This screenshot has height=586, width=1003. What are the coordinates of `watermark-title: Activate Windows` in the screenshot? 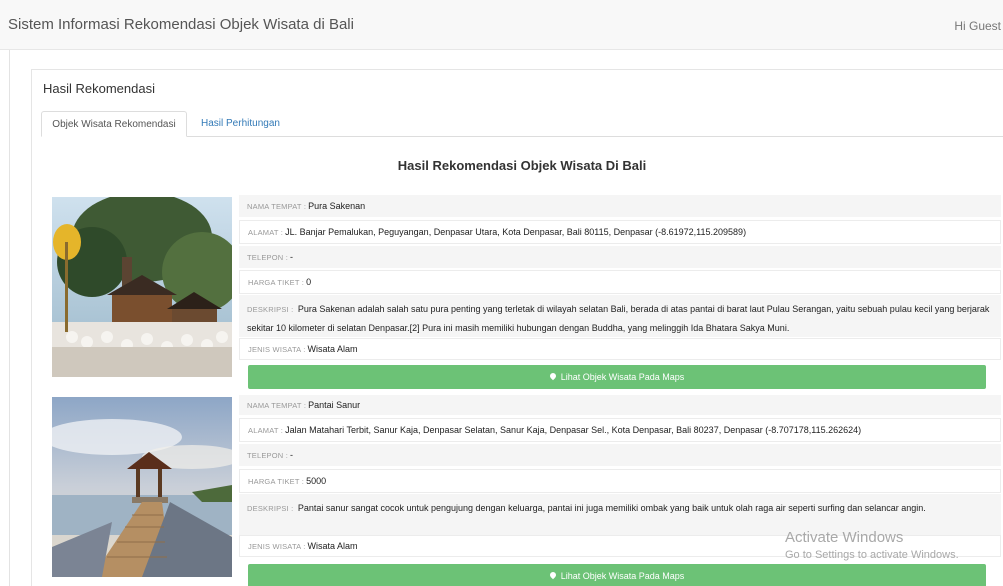 It's located at (844, 537).